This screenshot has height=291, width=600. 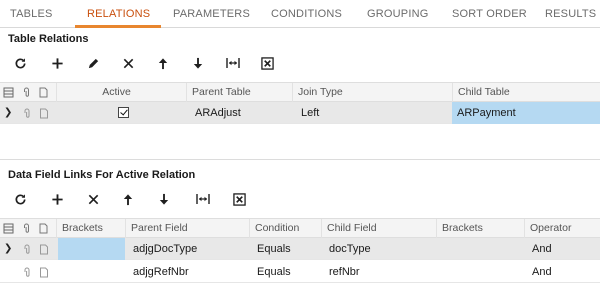 What do you see at coordinates (526, 113) in the screenshot?
I see `child-table-cell: ARPayment` at bounding box center [526, 113].